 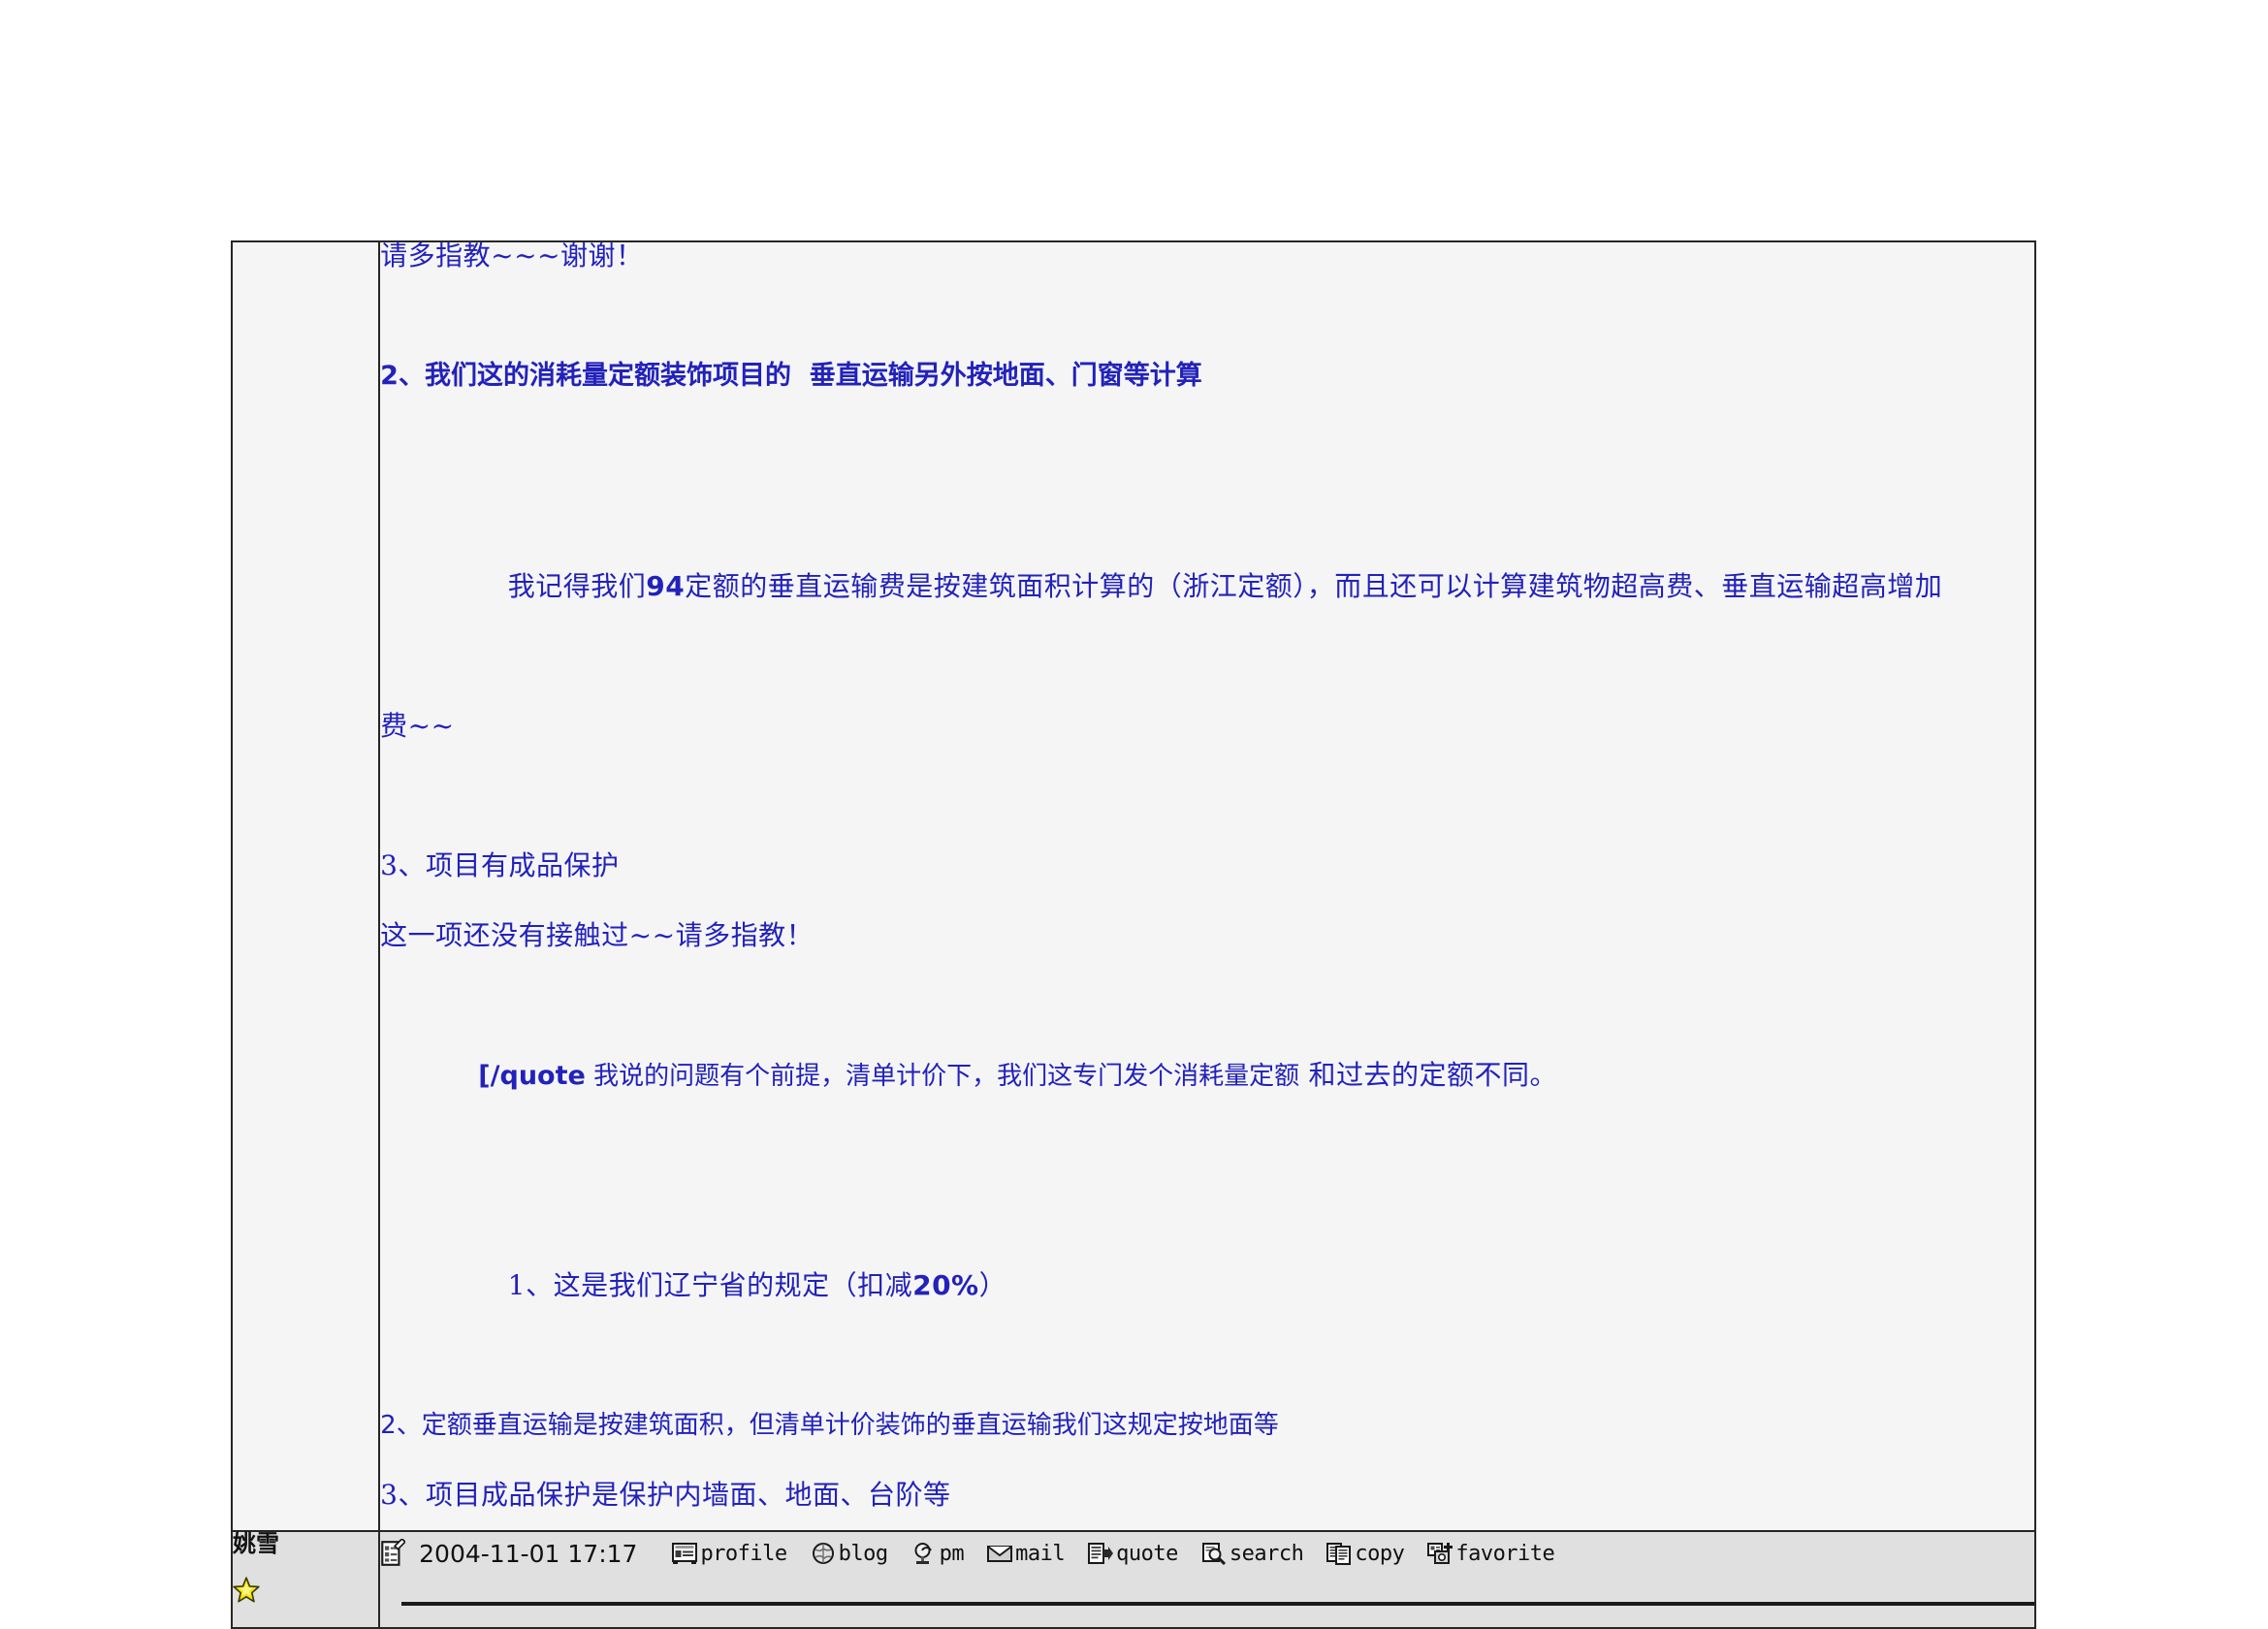 I want to click on post-line-3-continued: 费~~, so click(x=417, y=726).